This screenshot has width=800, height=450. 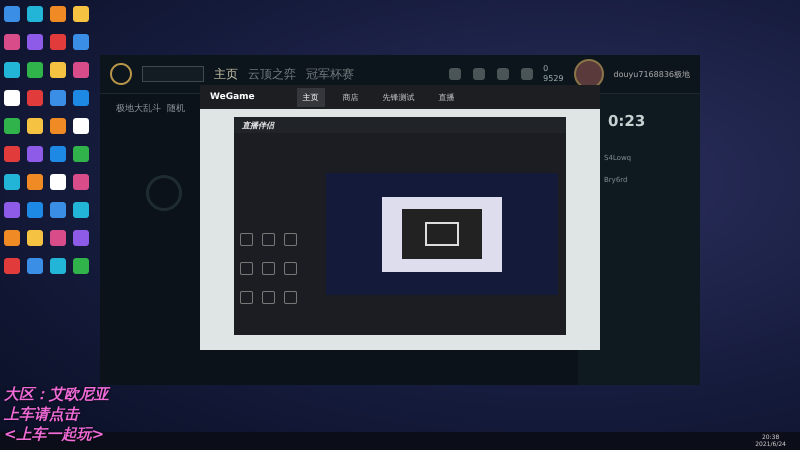 What do you see at coordinates (546, 69) in the screenshot?
I see `currency-amount: 0` at bounding box center [546, 69].